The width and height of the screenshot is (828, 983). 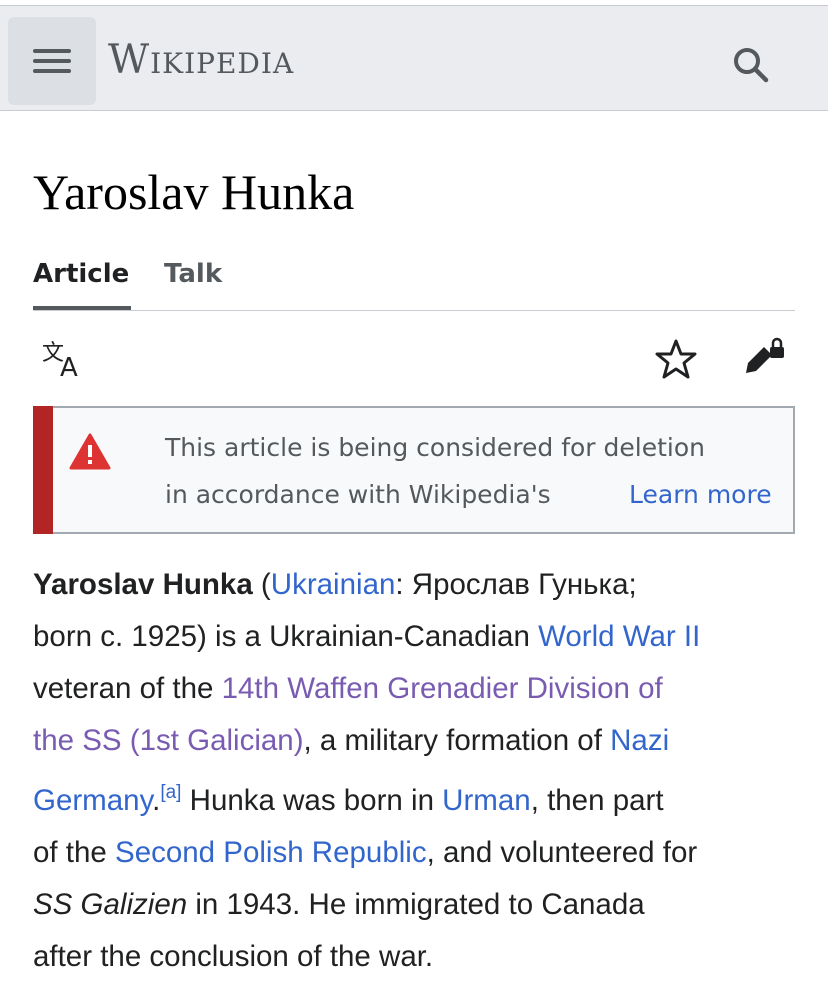 I want to click on wikipedia-logo: Wikipedia, so click(x=201, y=60).